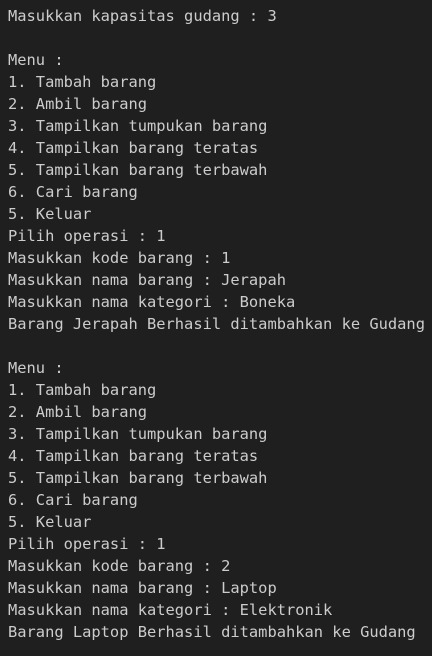 The height and width of the screenshot is (656, 432). What do you see at coordinates (142, 588) in the screenshot?
I see `output-line: Masukkan nama barang : Laptop` at bounding box center [142, 588].